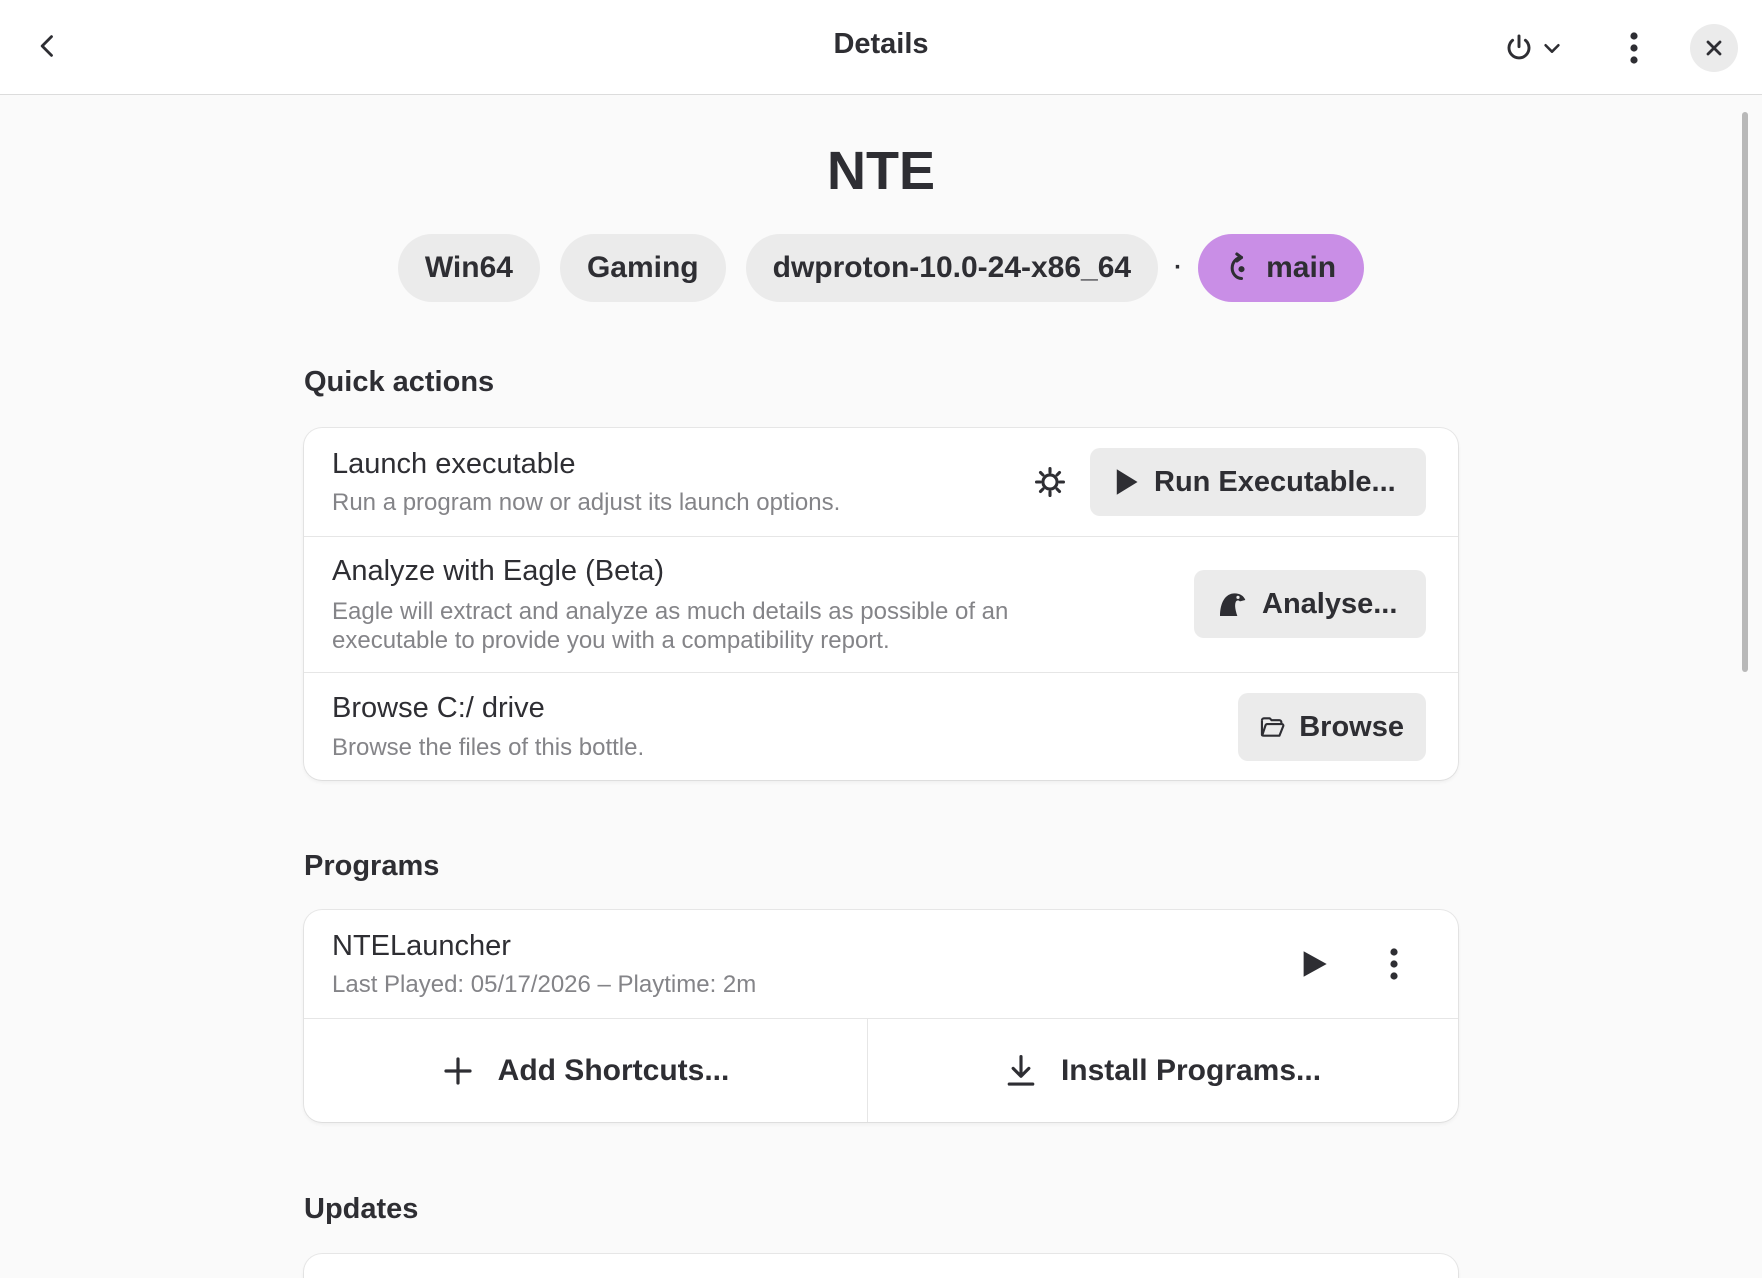 This screenshot has height=1278, width=1762. I want to click on runner-chip: dwproton-10.0-24-x86_64, so click(952, 268).